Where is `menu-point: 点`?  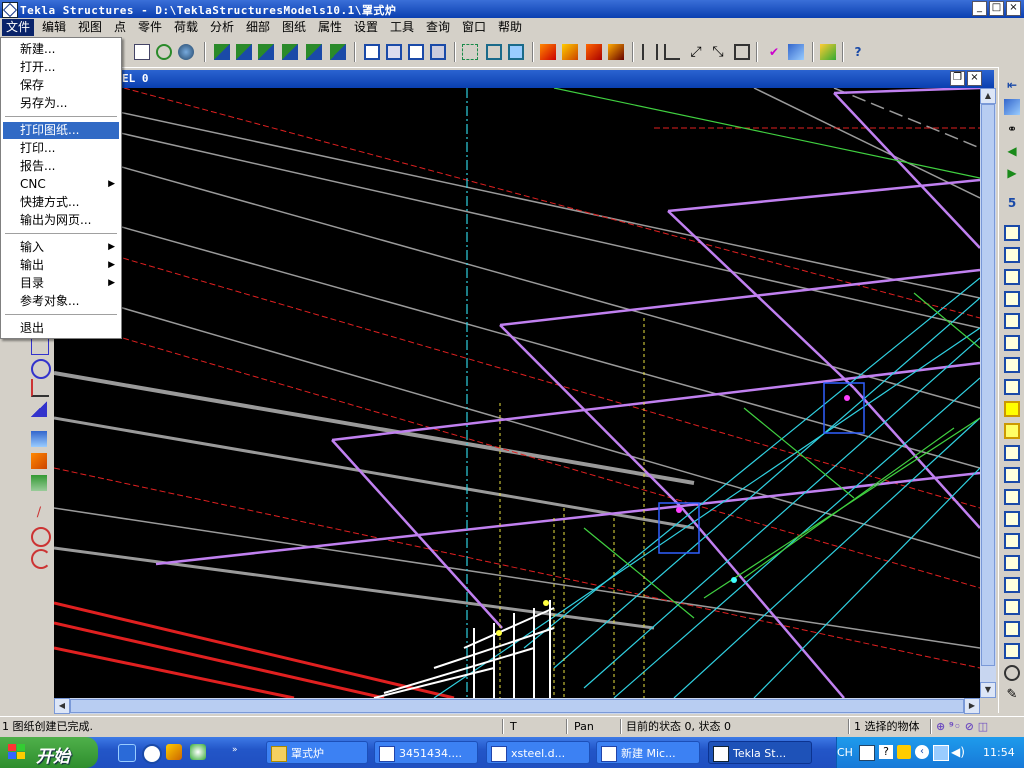 menu-point: 点 is located at coordinates (120, 27).